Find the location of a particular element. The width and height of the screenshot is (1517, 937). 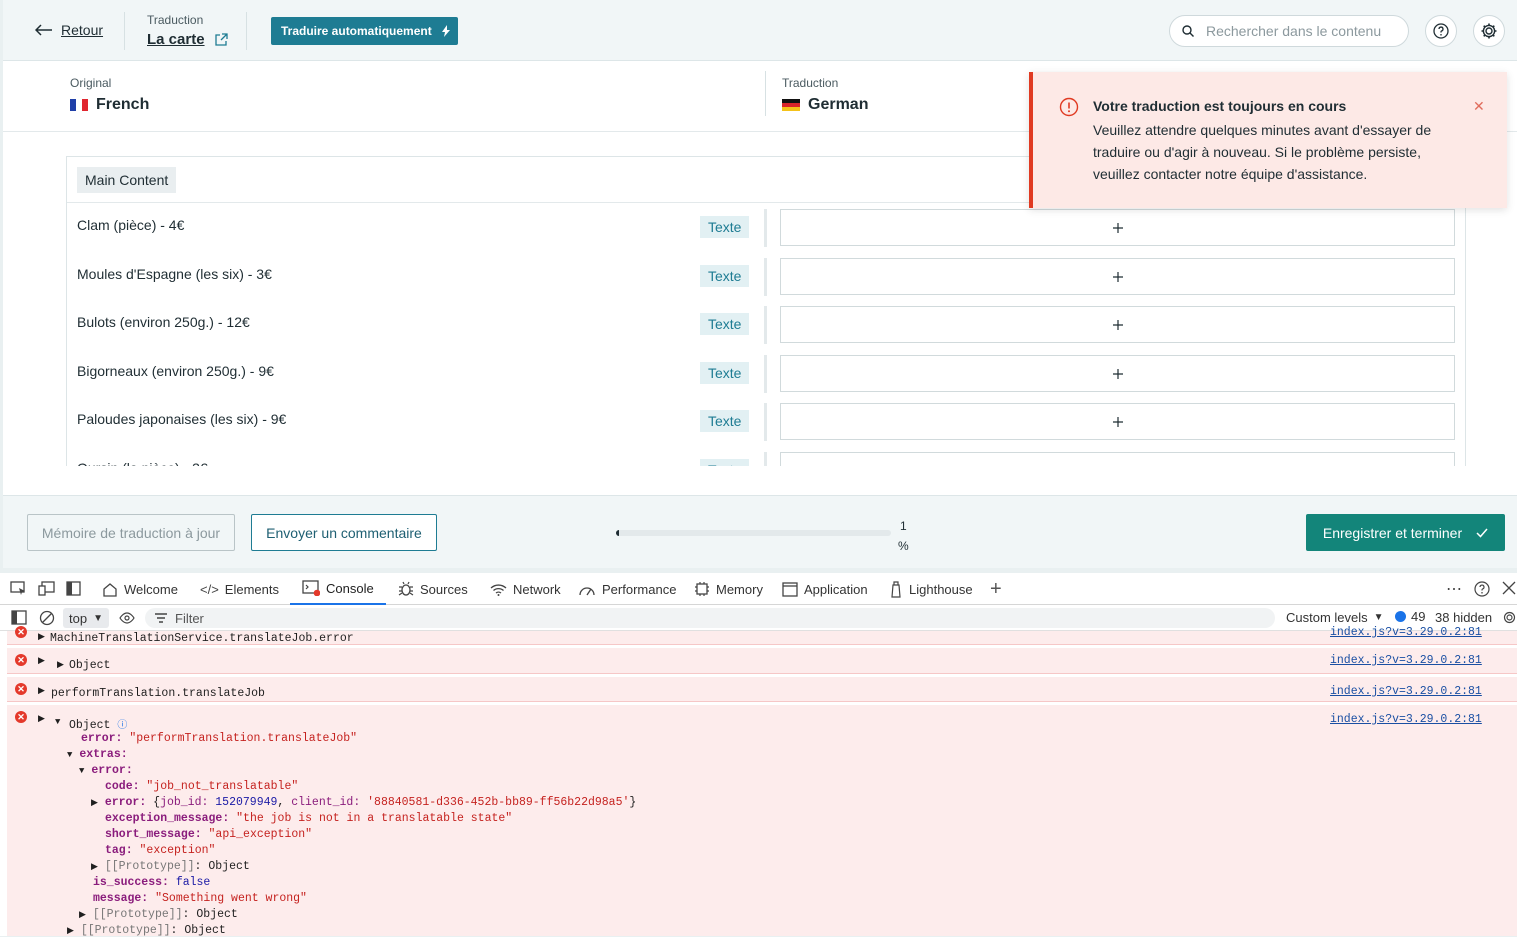

levels-dropdown: Custom levels ▼ is located at coordinates (1335, 617).